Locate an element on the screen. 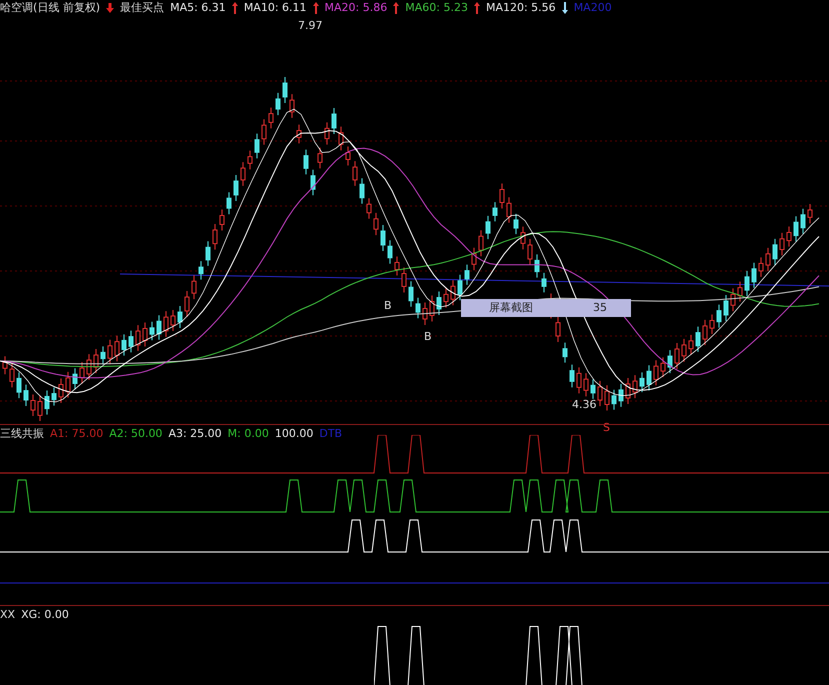 Image resolution: width=829 pixels, height=685 pixels. indicator-value: A2: 50.00 is located at coordinates (135, 433).